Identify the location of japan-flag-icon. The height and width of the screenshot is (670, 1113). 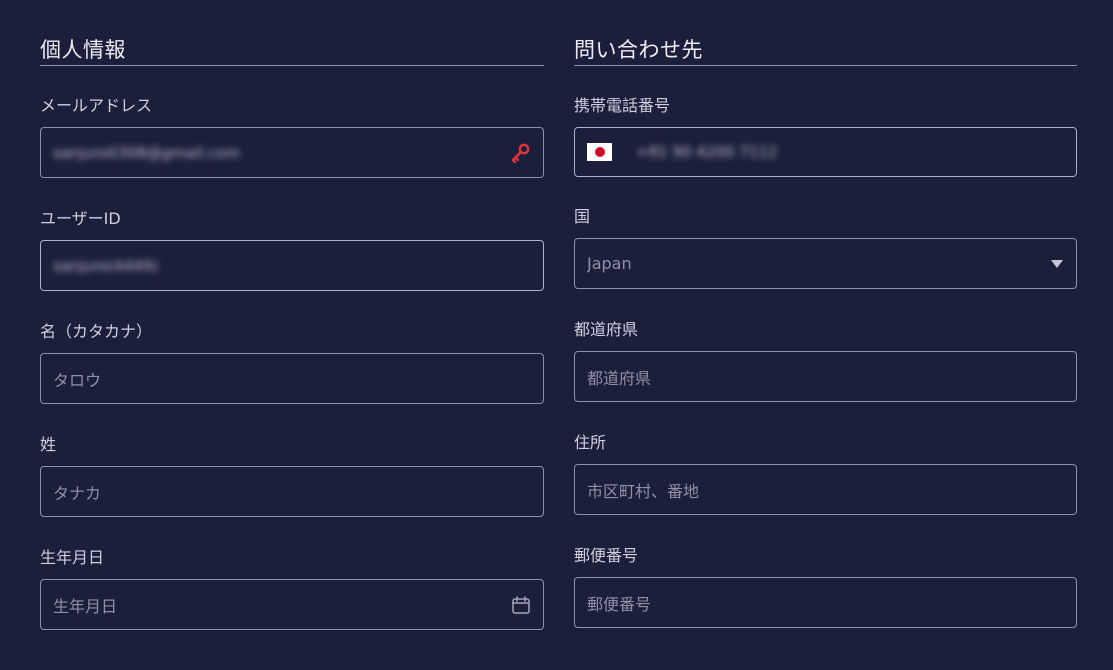
(599, 152).